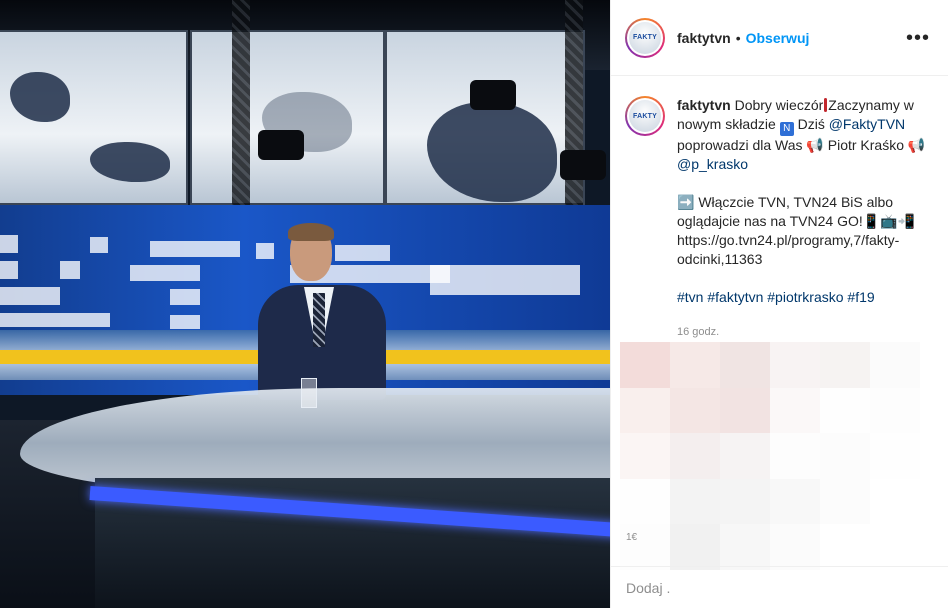 The height and width of the screenshot is (608, 948). What do you see at coordinates (712, 164) in the screenshot?
I see `mention-p-krasko-link: @p_krasko` at bounding box center [712, 164].